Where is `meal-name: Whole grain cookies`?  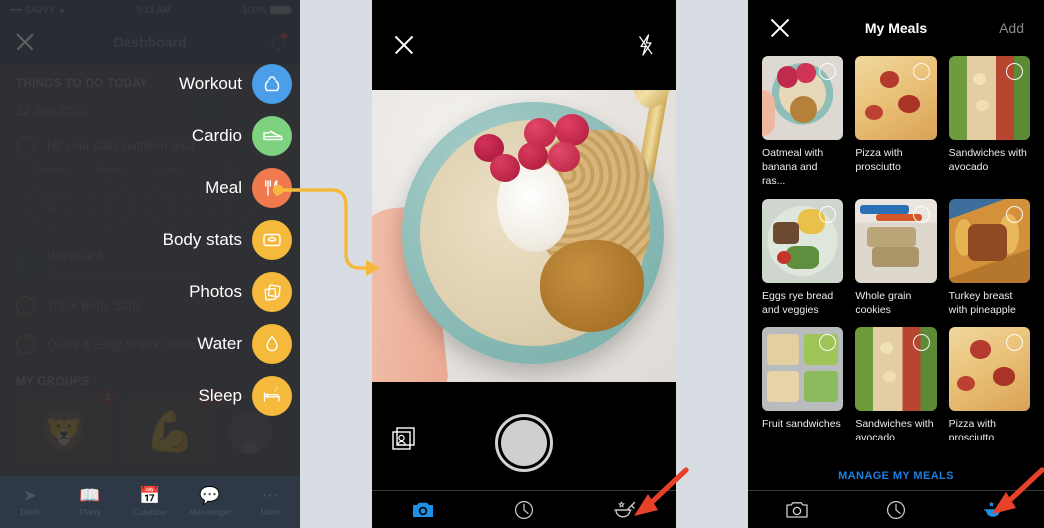
meal-name: Whole grain cookies is located at coordinates (883, 302).